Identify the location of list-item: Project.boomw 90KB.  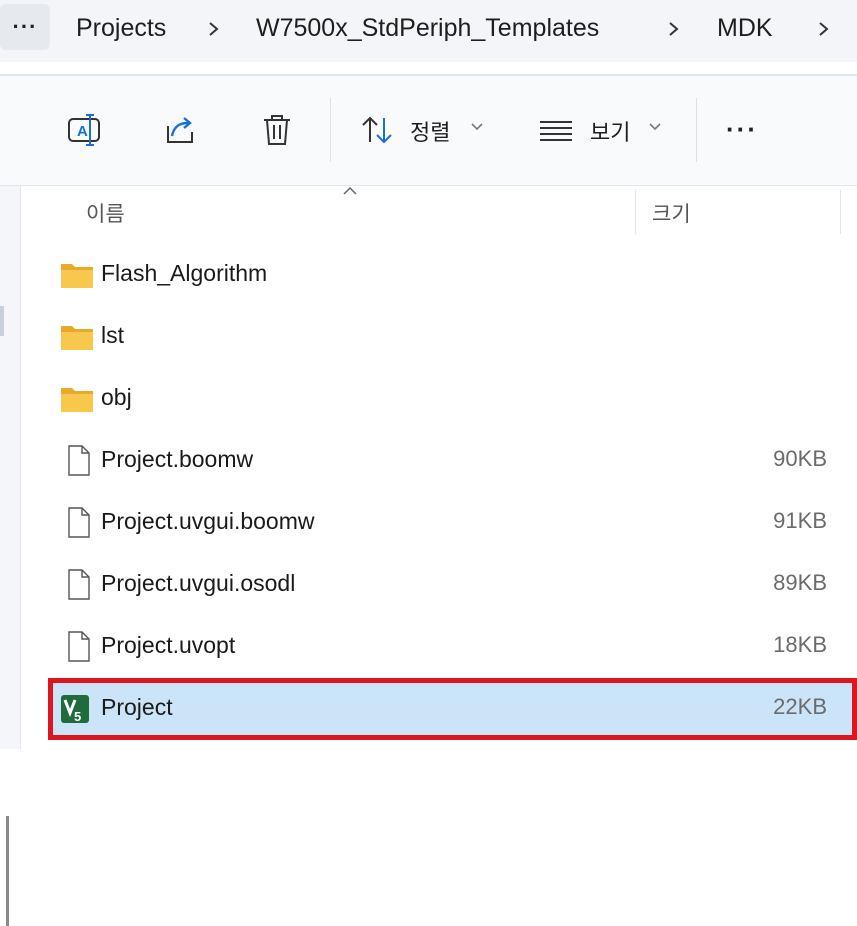
(452, 461).